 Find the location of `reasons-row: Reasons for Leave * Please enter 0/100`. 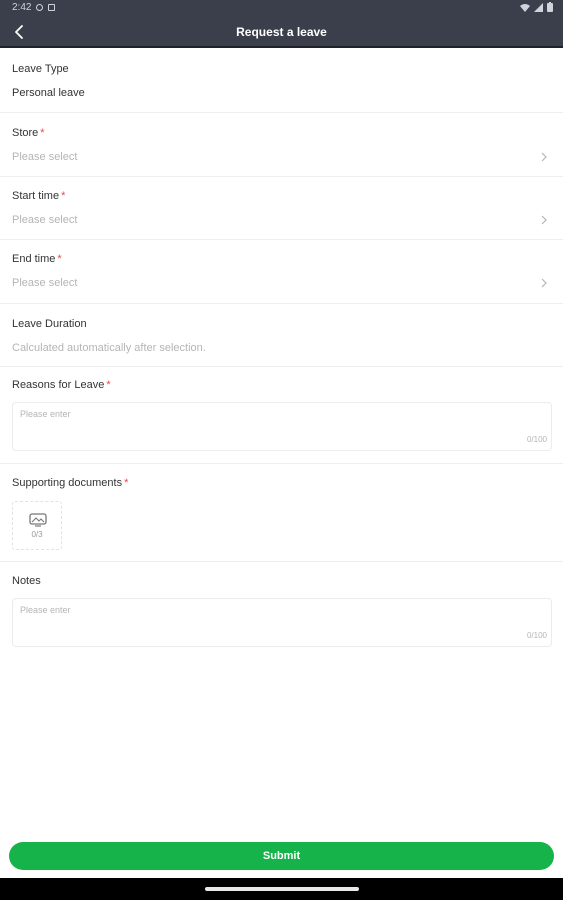

reasons-row: Reasons for Leave * Please enter 0/100 is located at coordinates (281, 415).